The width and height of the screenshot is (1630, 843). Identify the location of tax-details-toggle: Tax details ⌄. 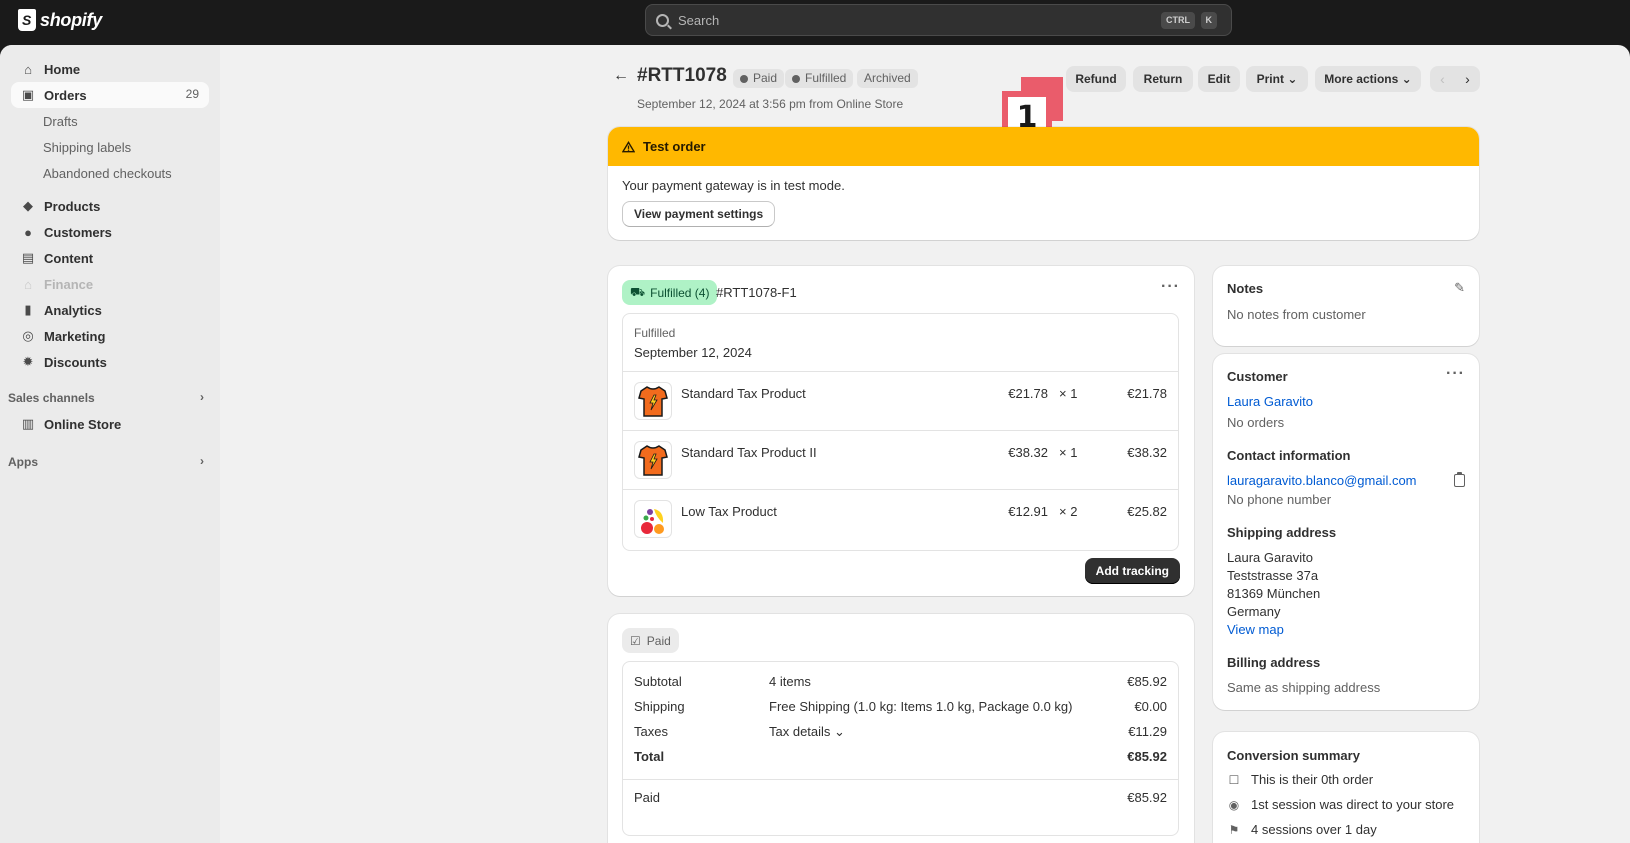
(807, 732).